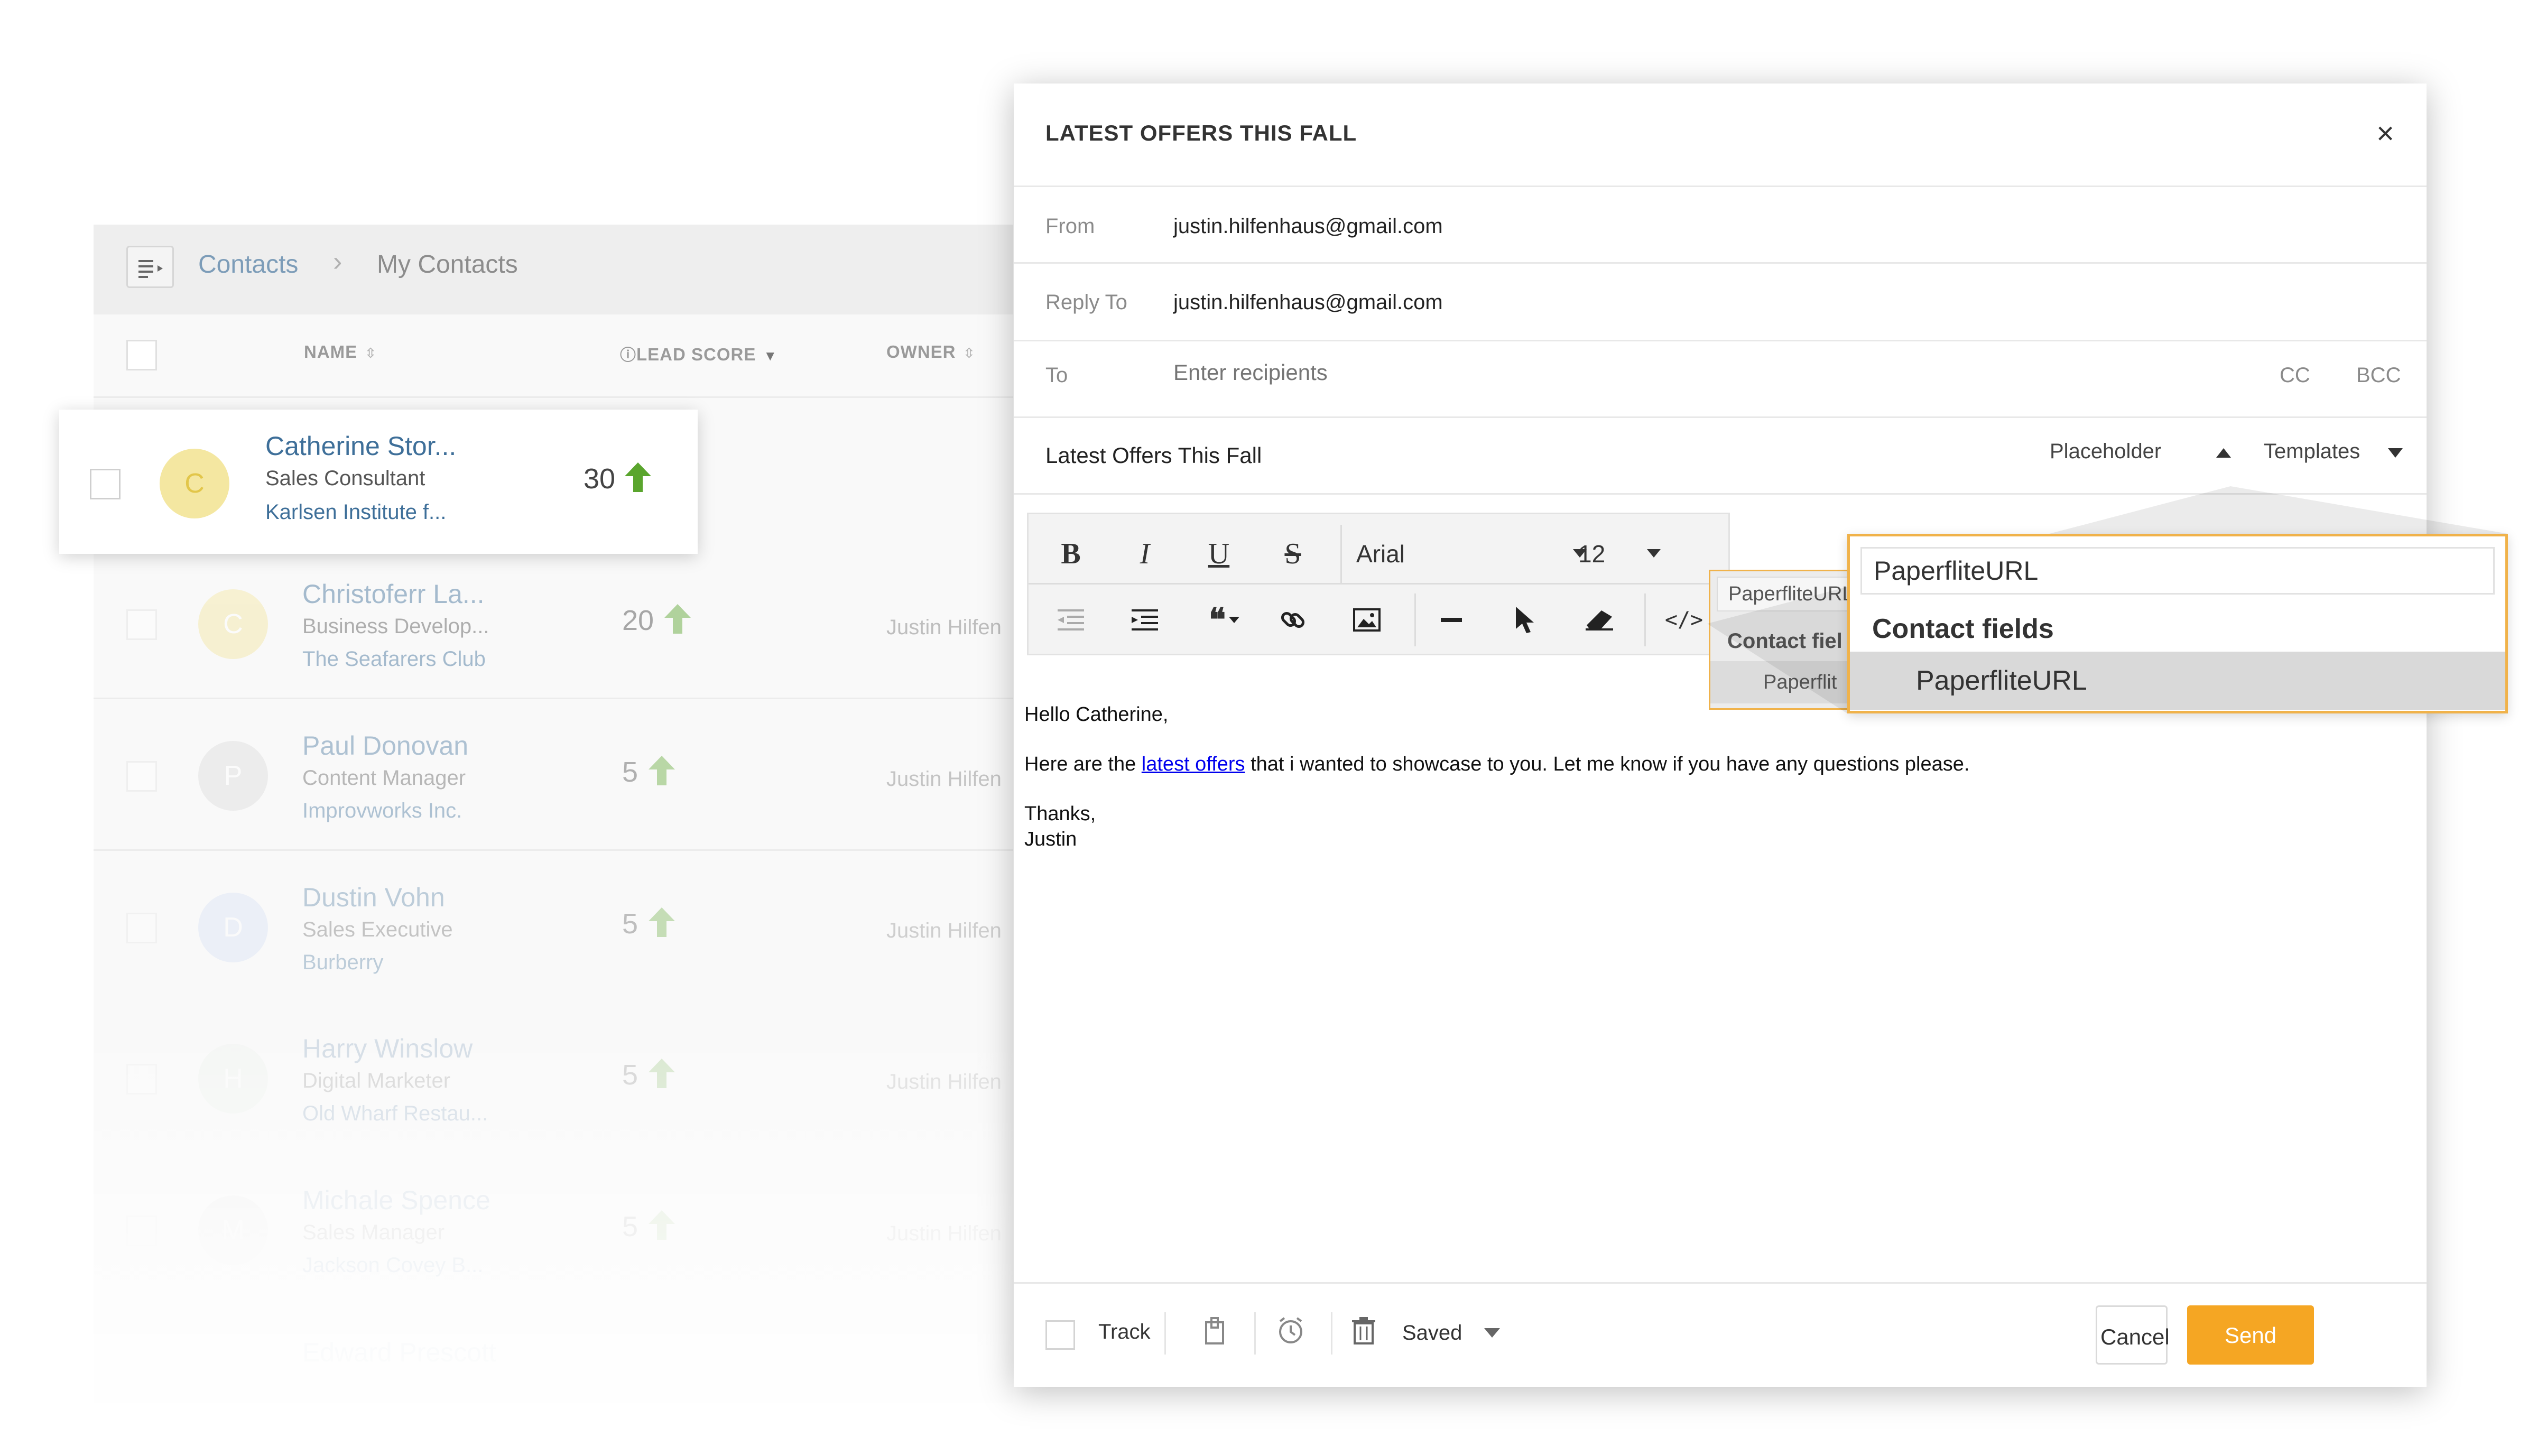 This screenshot has height=1456, width=2537. I want to click on close-button: ×, so click(2385, 133).